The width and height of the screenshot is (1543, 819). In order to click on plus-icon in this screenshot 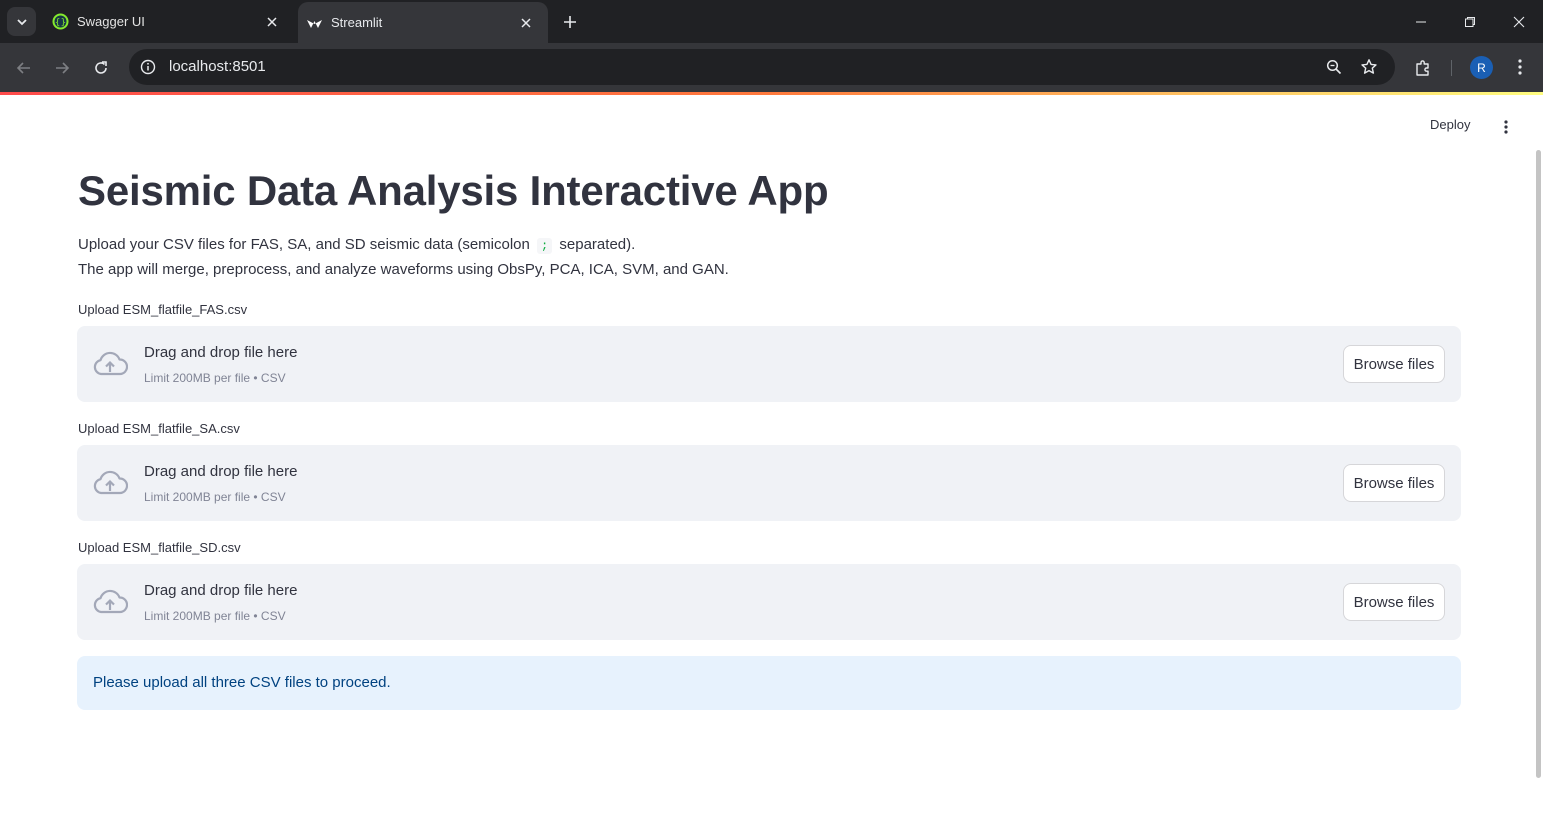, I will do `click(570, 22)`.